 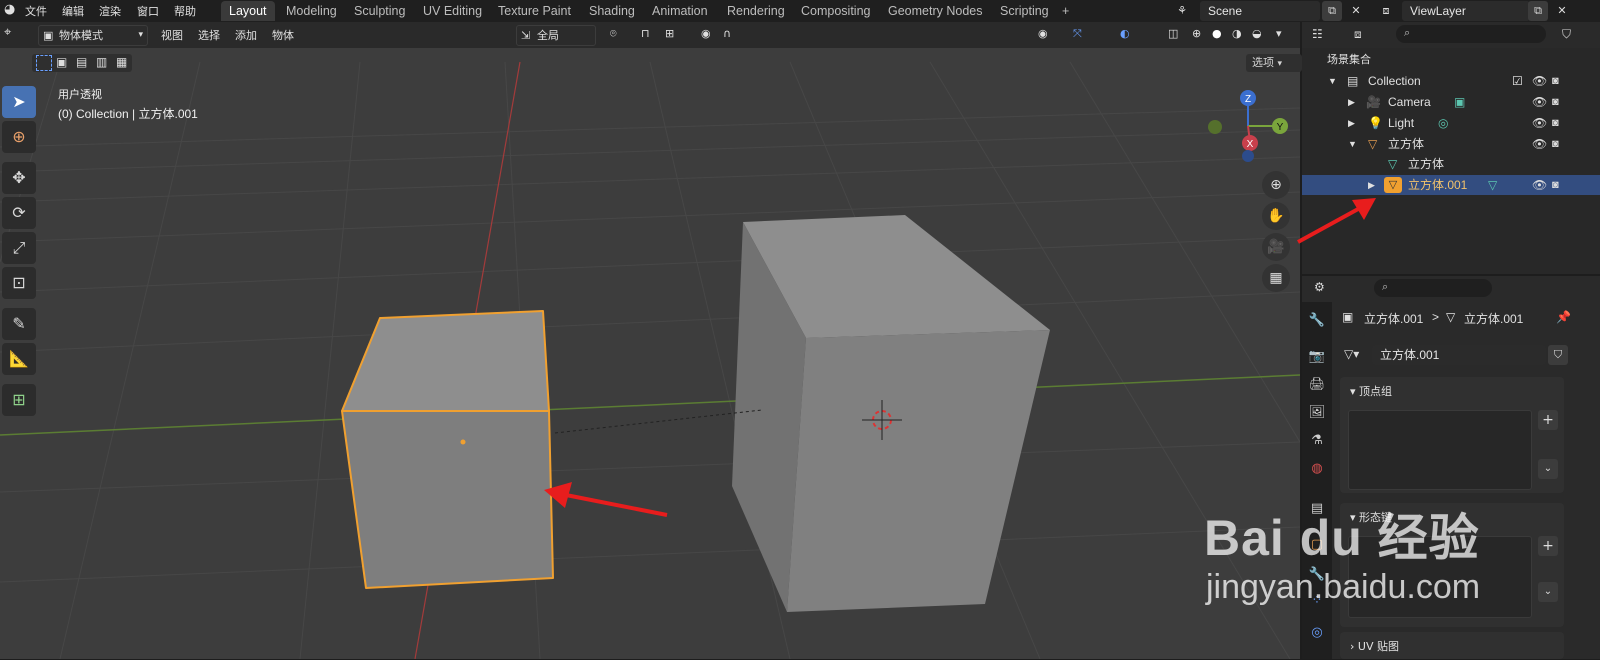 I want to click on xray-icon: ◫, so click(x=1173, y=33).